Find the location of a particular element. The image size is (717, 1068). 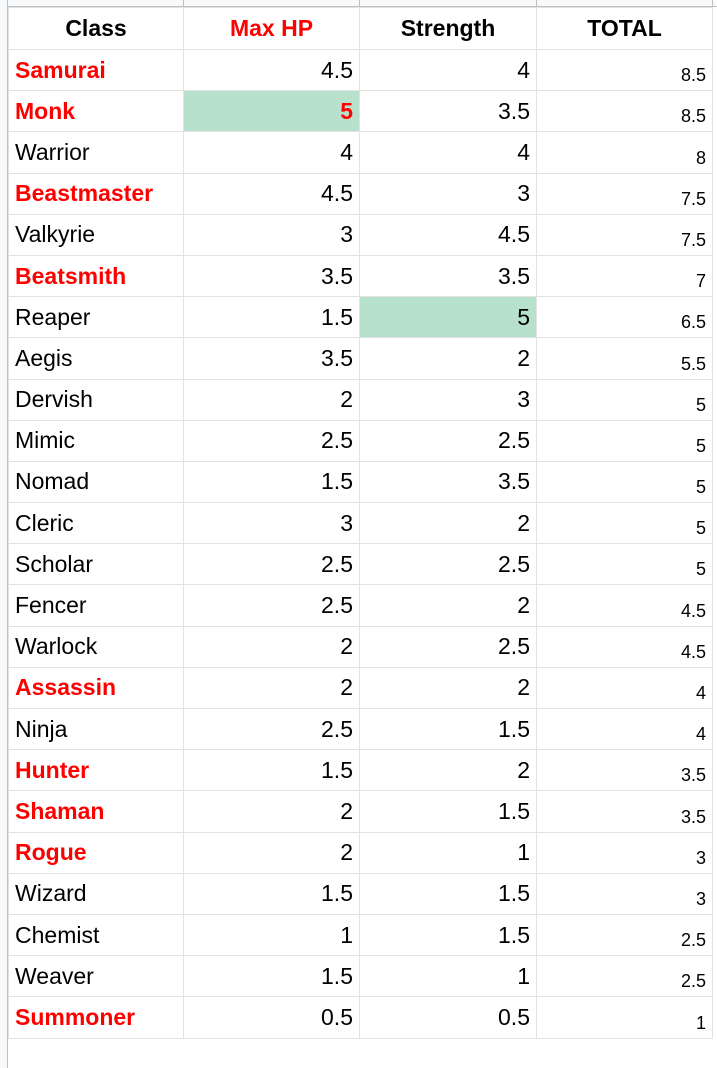

cell-class: Monk is located at coordinates (96, 111).